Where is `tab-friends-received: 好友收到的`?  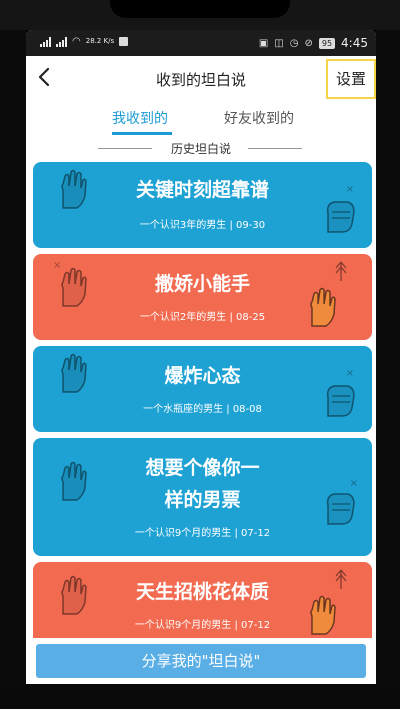 tab-friends-received: 好友收到的 is located at coordinates (259, 118).